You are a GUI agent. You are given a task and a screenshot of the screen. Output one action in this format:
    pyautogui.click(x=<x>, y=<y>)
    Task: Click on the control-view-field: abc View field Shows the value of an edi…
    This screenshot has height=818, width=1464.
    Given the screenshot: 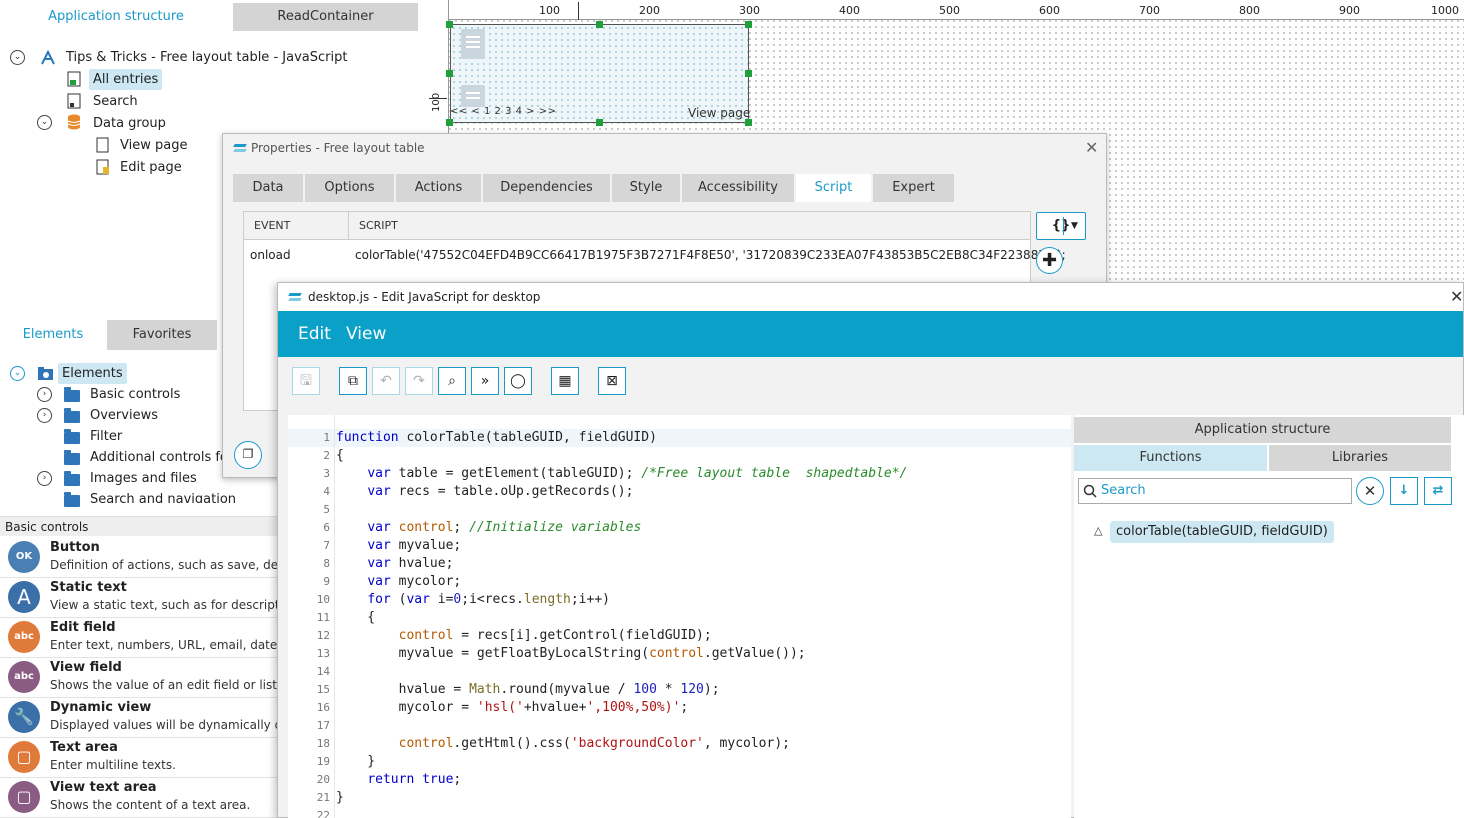 What is the action you would take?
    pyautogui.click(x=139, y=678)
    